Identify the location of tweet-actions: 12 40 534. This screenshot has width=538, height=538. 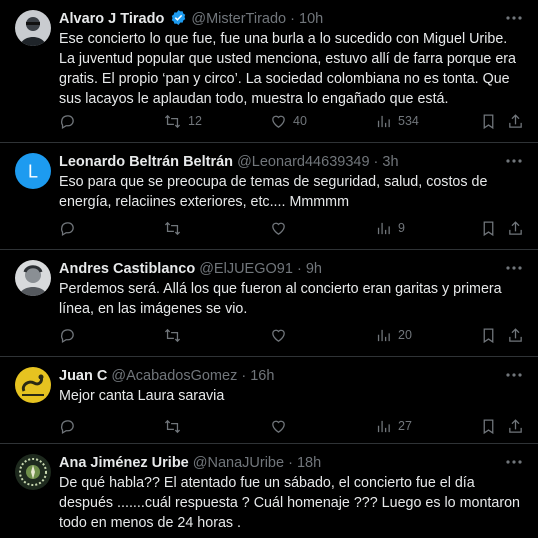
(291, 121).